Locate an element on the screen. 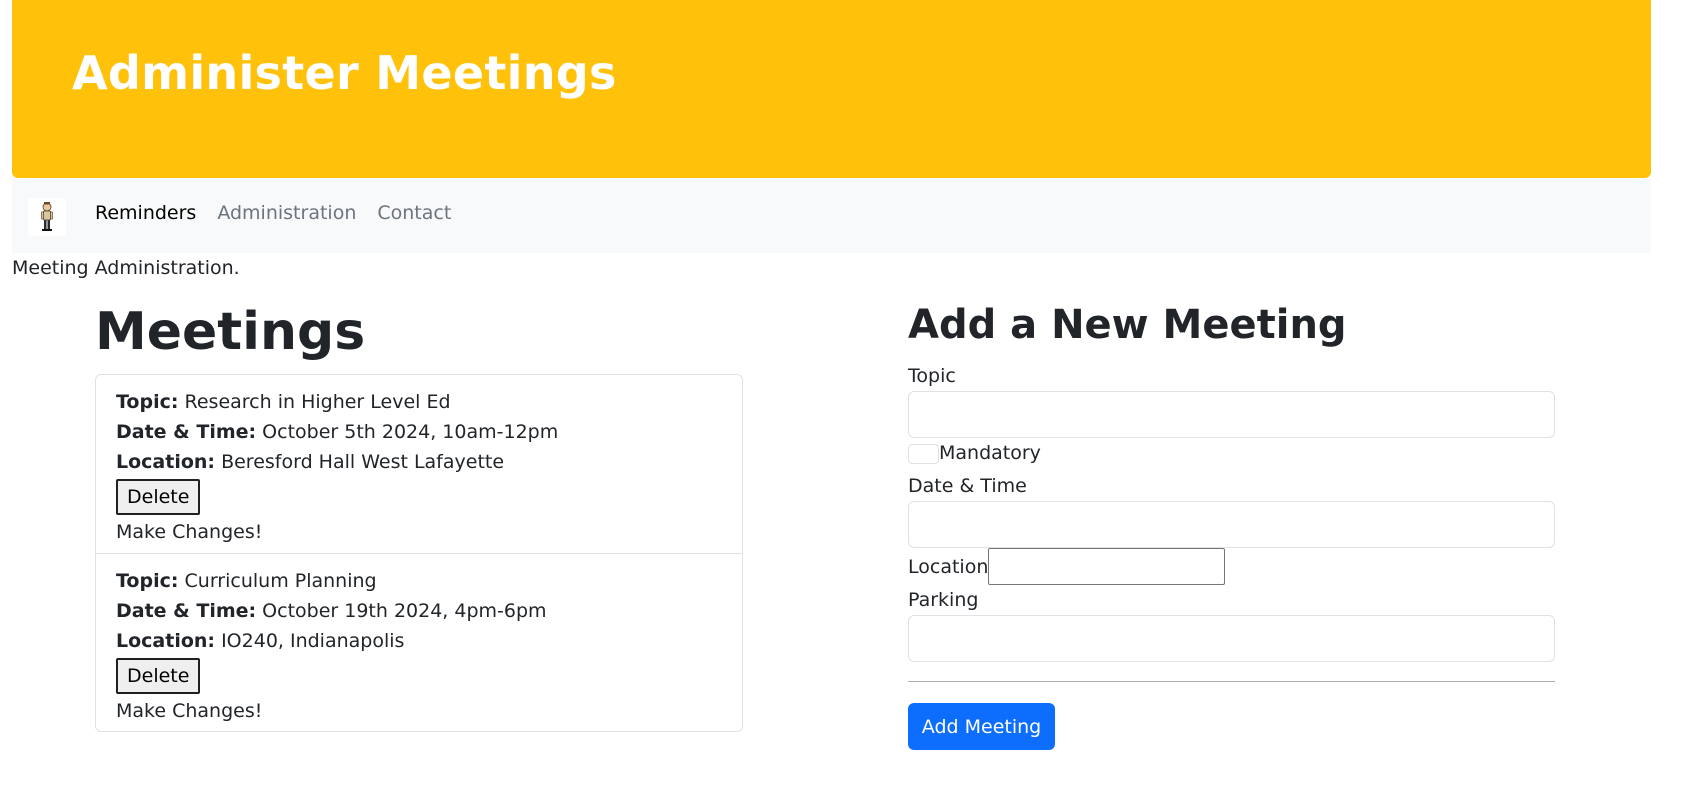 The width and height of the screenshot is (1686, 810). meeting-datetime: Date & Time: October 19th 2024, 4pm-6pm is located at coordinates (419, 611).